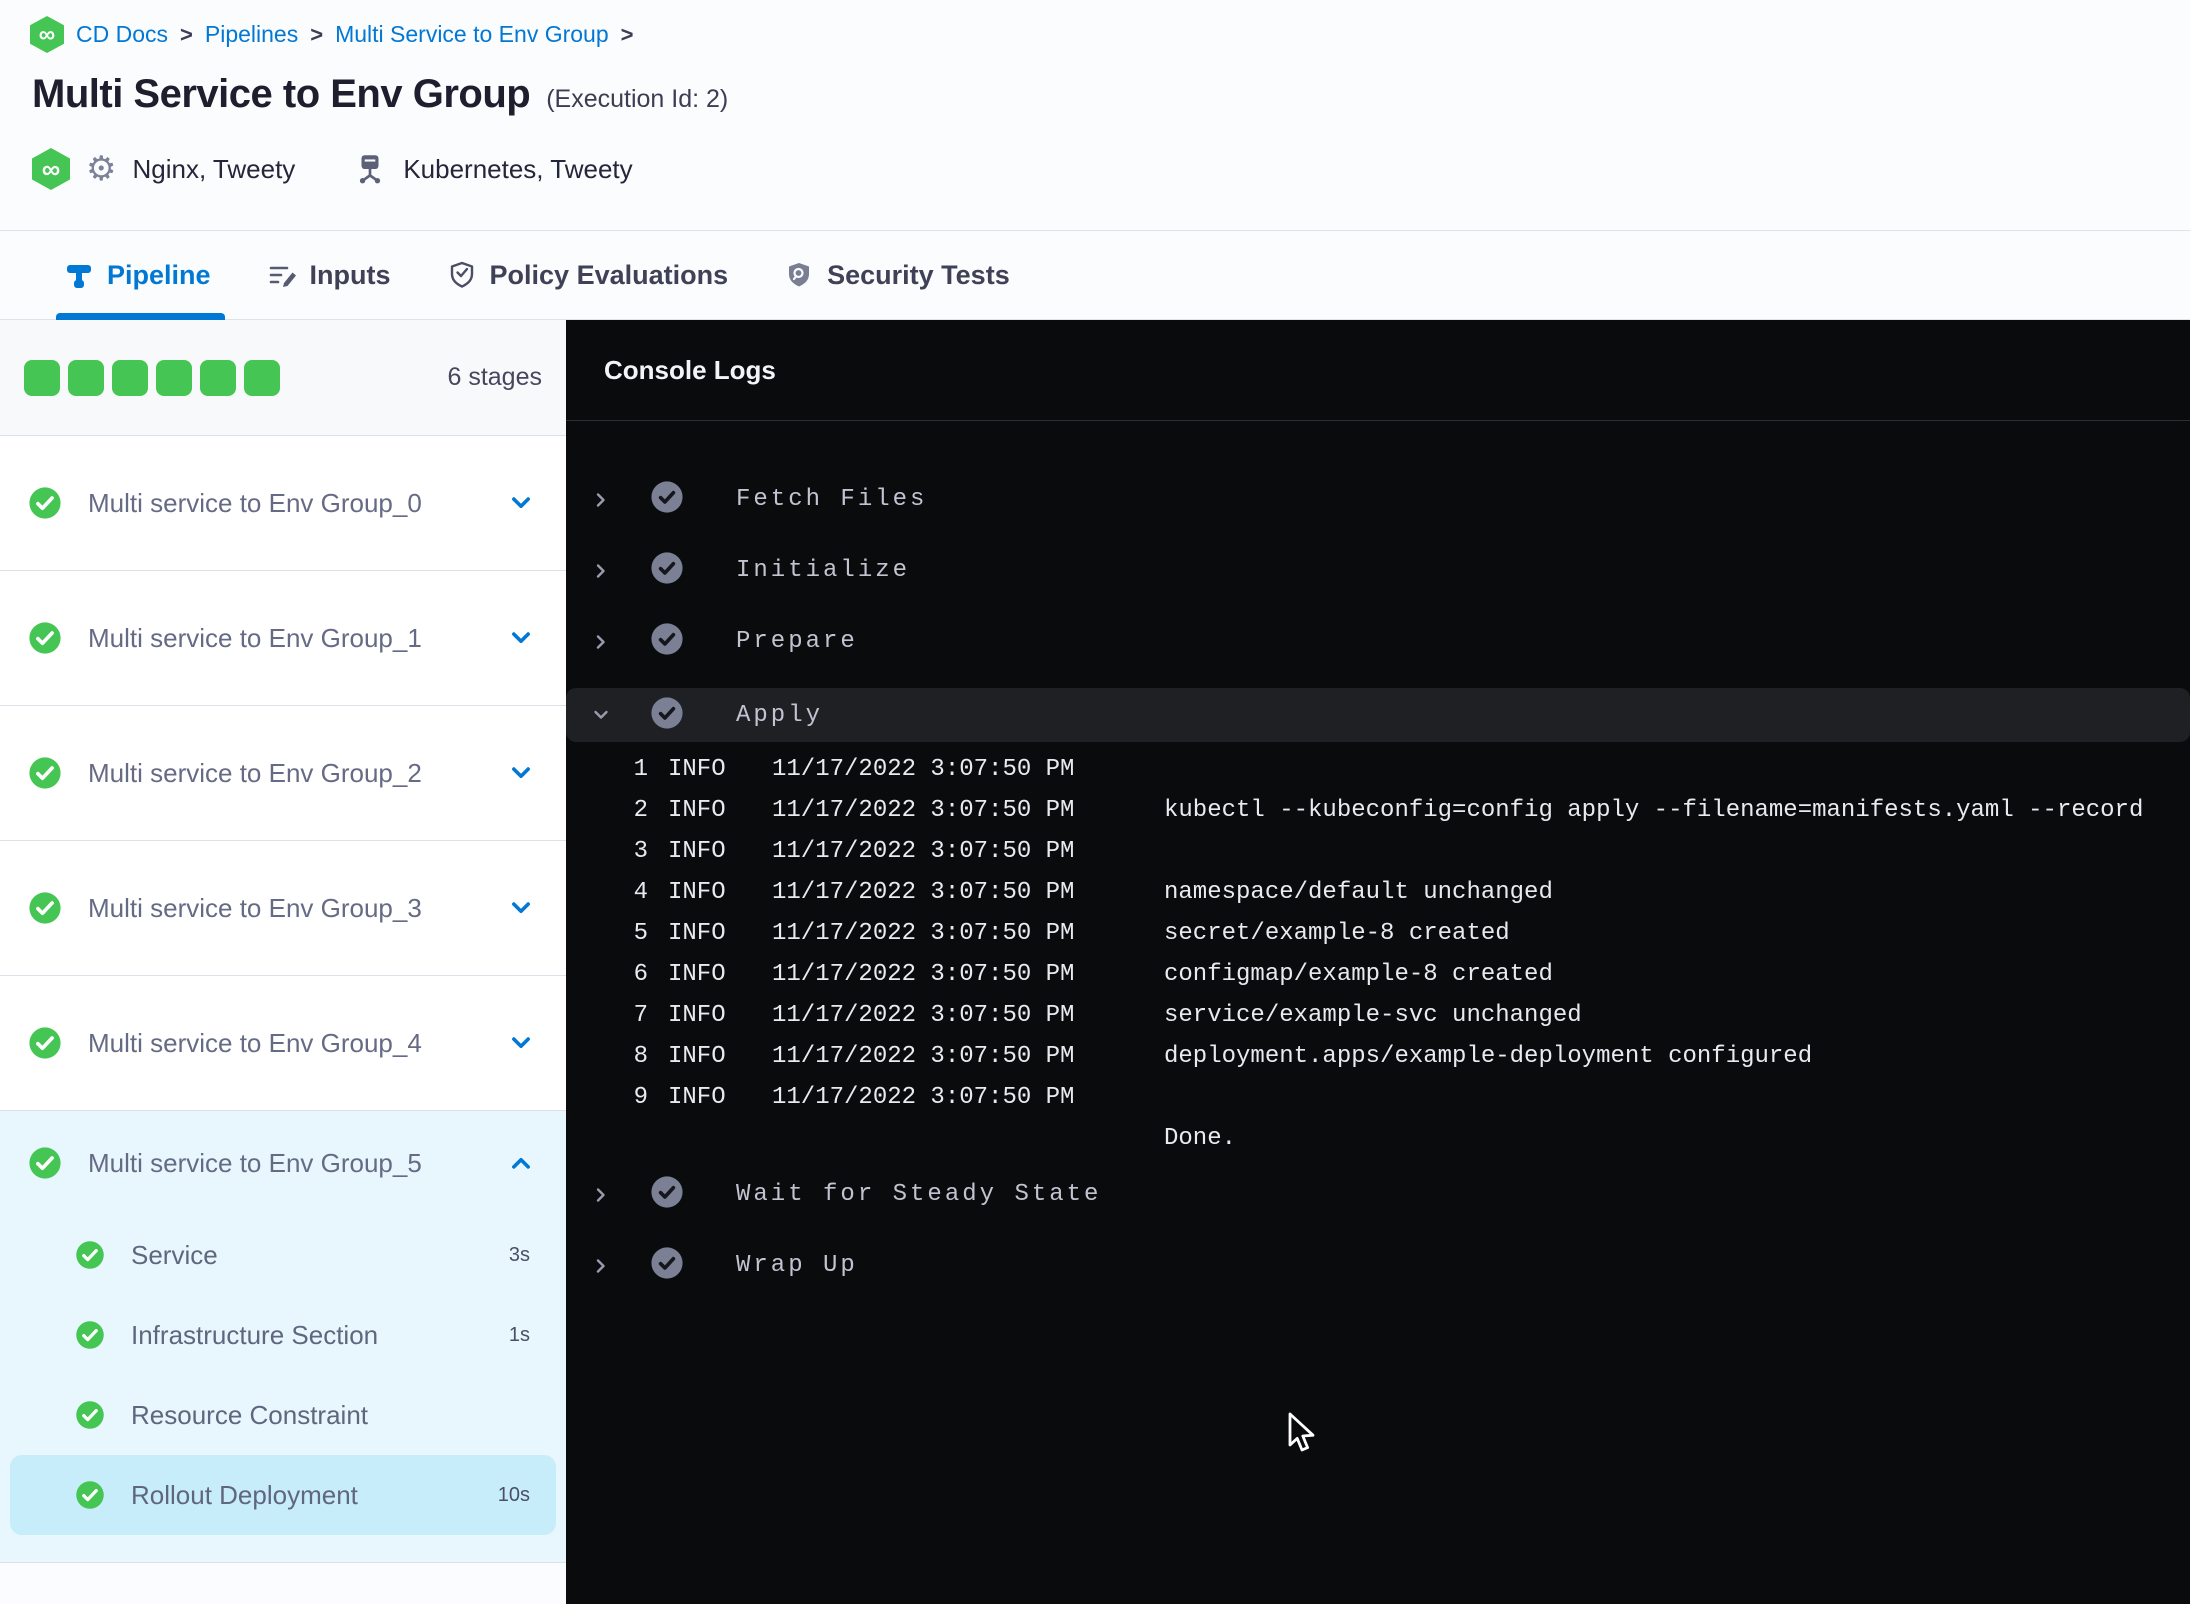 The height and width of the screenshot is (1604, 2190). Describe the element at coordinates (461, 274) in the screenshot. I see `policy-evaluations-icon` at that location.